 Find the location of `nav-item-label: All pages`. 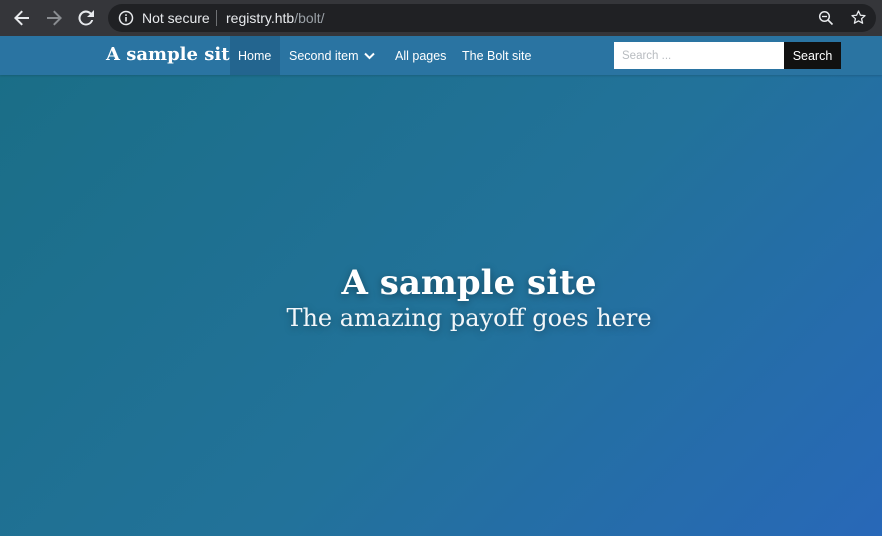

nav-item-label: All pages is located at coordinates (421, 55).